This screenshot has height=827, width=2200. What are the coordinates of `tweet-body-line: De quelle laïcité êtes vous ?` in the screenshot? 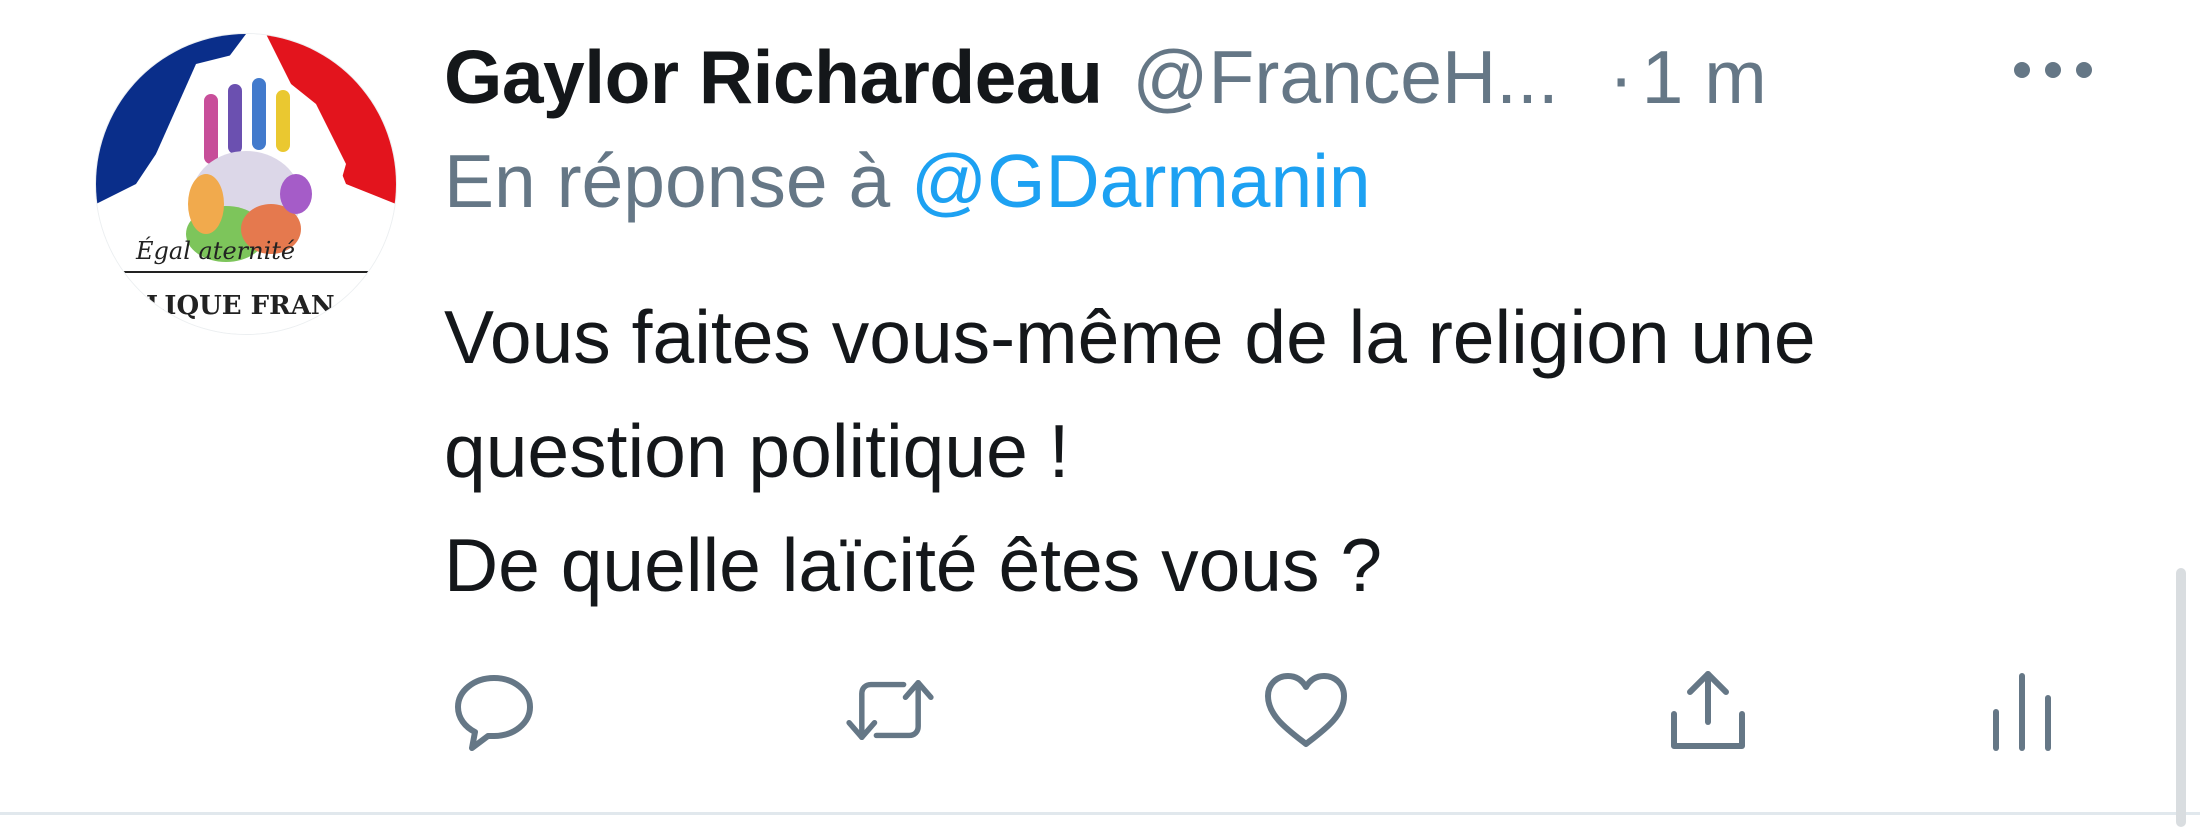 It's located at (913, 565).